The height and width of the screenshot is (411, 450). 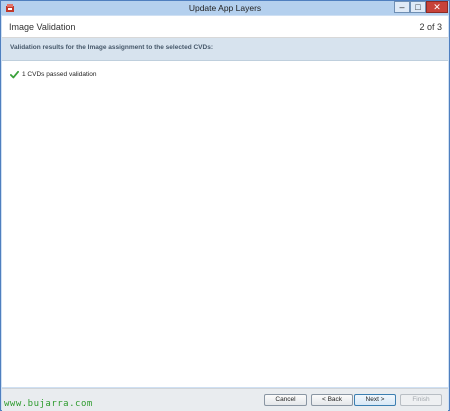 I want to click on next-button: Next >, so click(x=375, y=400).